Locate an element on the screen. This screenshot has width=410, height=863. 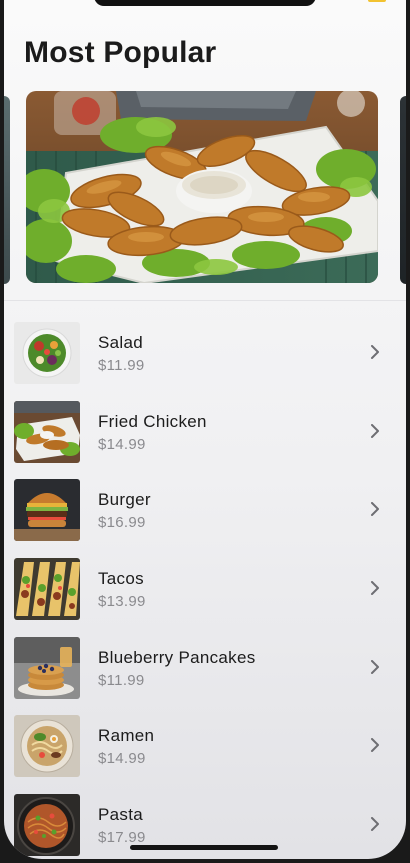
pasta-image is located at coordinates (47, 825).